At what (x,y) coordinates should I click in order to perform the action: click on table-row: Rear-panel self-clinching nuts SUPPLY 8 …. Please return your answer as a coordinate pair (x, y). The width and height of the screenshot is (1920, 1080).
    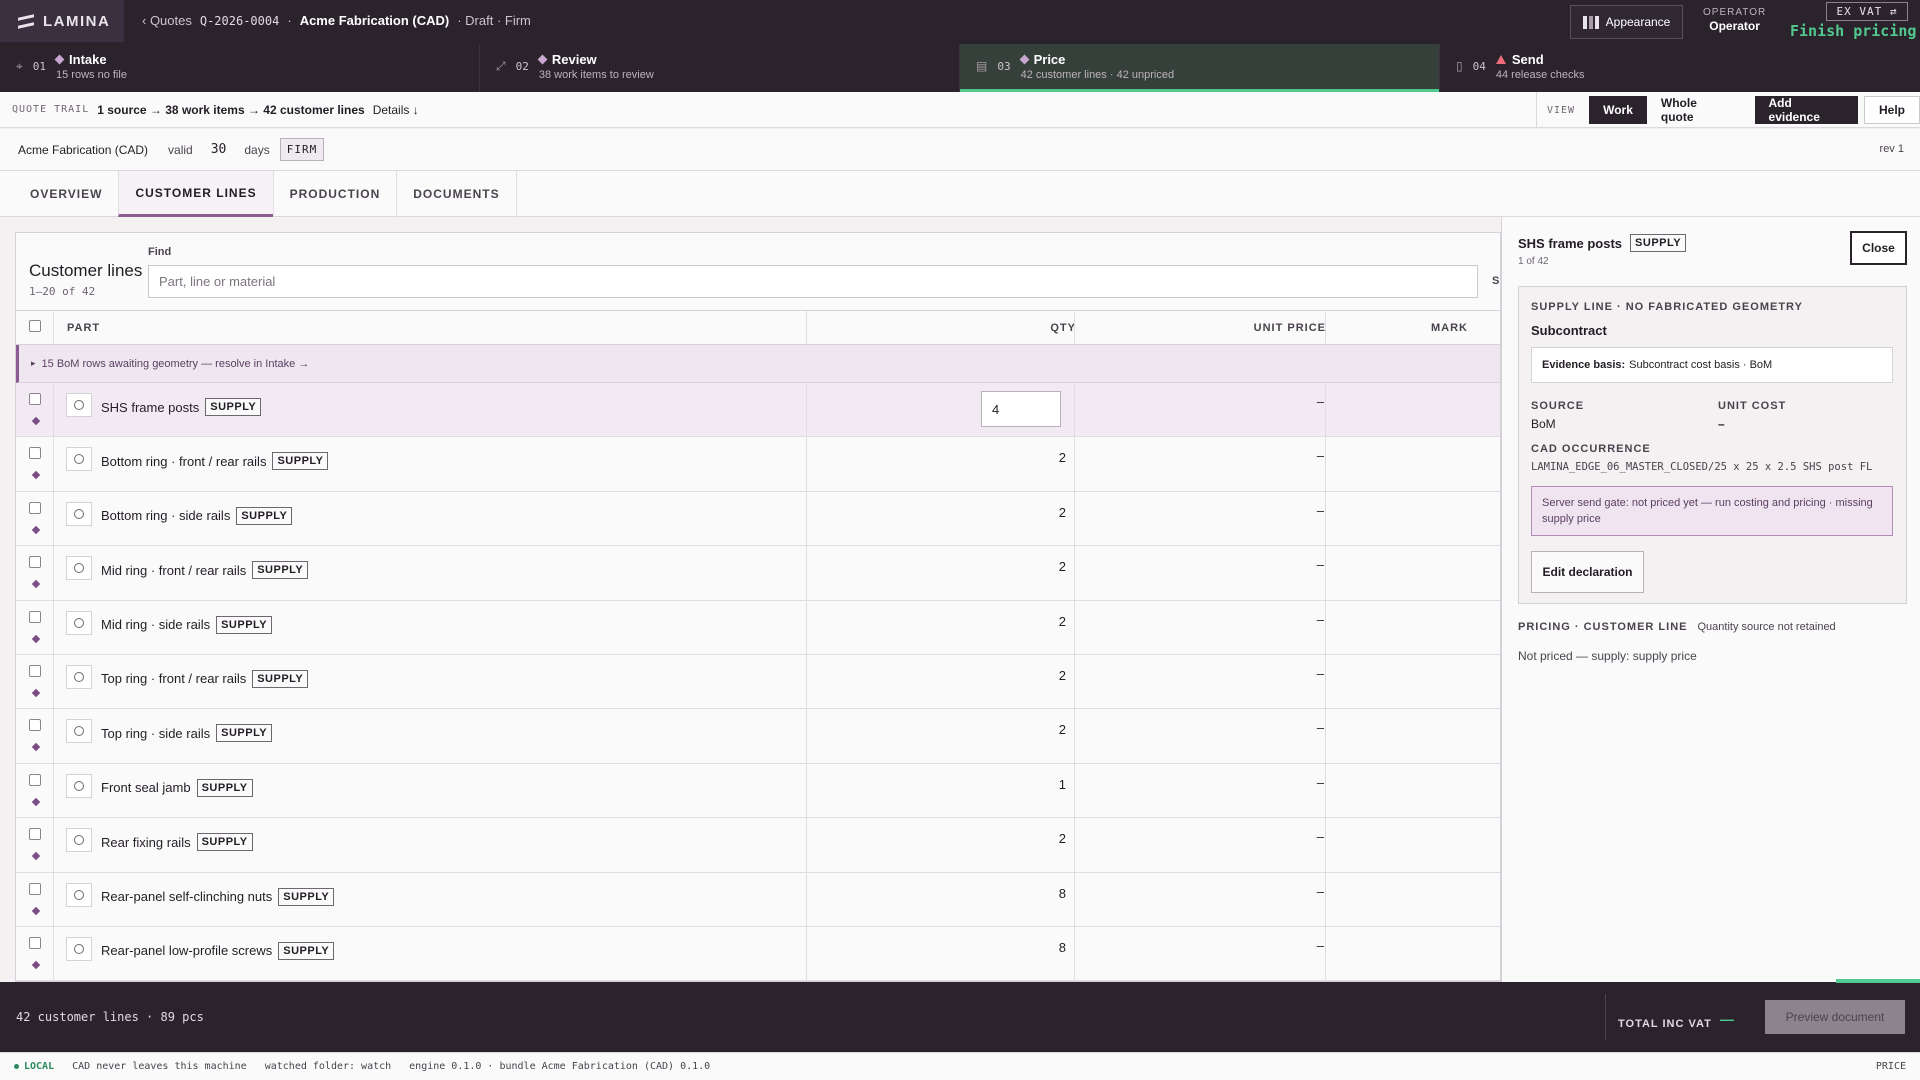
    Looking at the image, I should click on (758, 899).